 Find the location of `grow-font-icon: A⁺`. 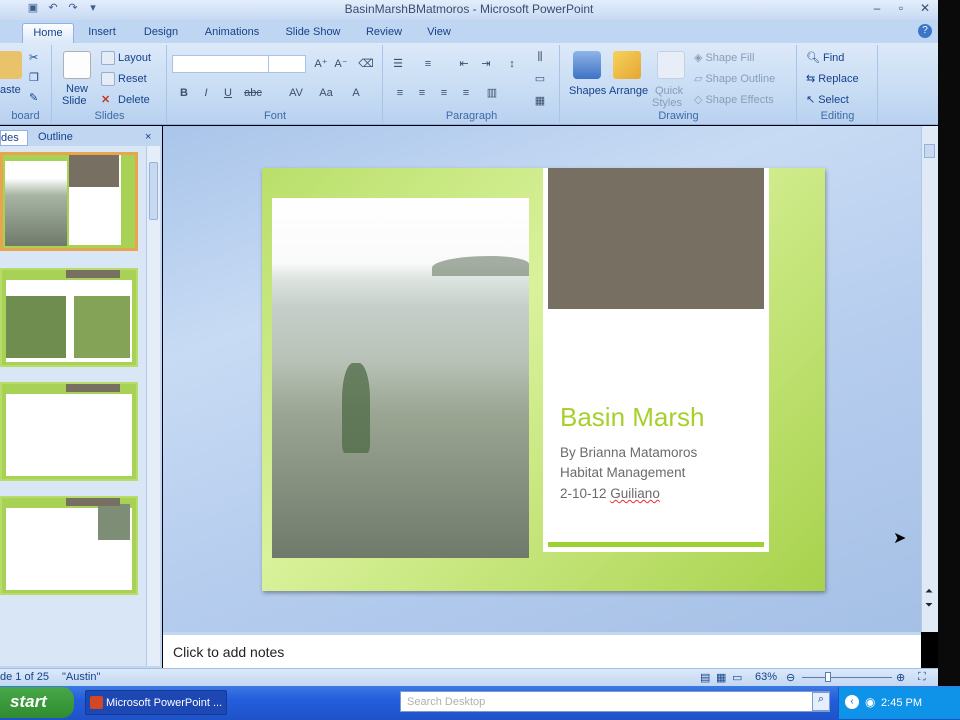

grow-font-icon: A⁺ is located at coordinates (321, 64).